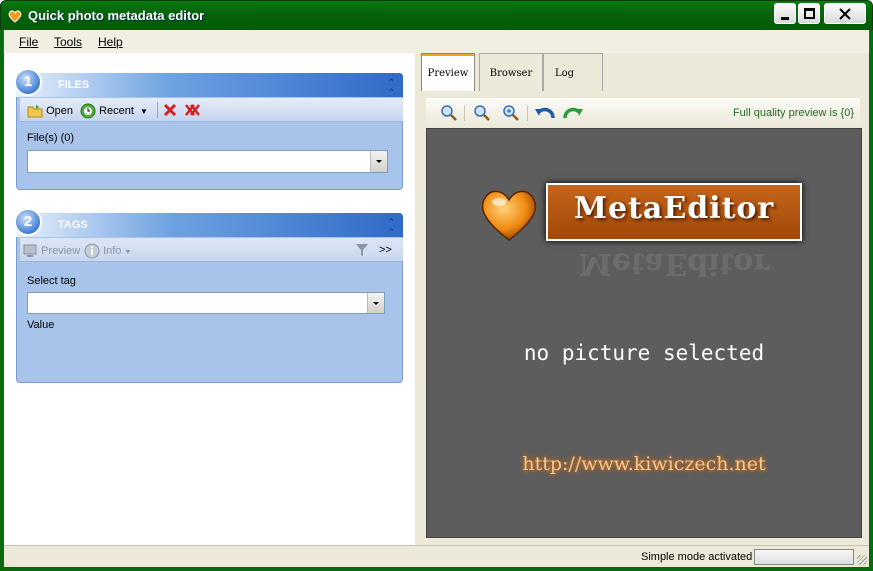 The height and width of the screenshot is (571, 873). What do you see at coordinates (511, 72) in the screenshot?
I see `tab-browser: Browser` at bounding box center [511, 72].